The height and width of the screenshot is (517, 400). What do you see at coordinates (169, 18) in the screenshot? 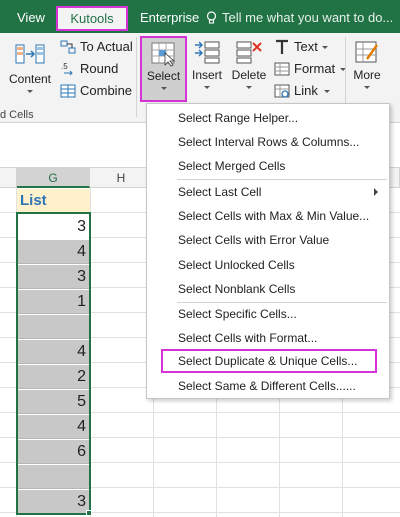
I see `tab-enterprise: Enterprise` at bounding box center [169, 18].